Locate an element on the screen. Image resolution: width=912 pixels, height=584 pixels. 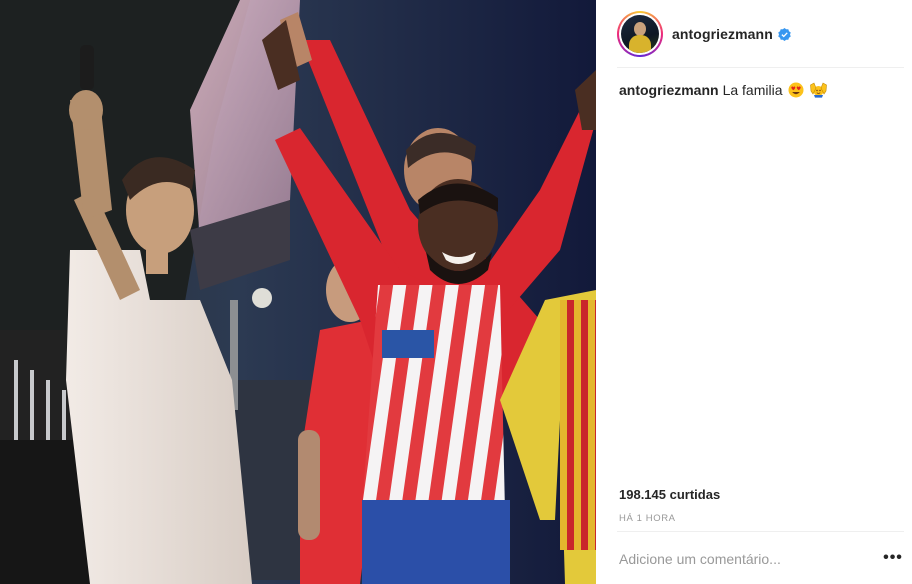
verified-badge-icon is located at coordinates (784, 34).